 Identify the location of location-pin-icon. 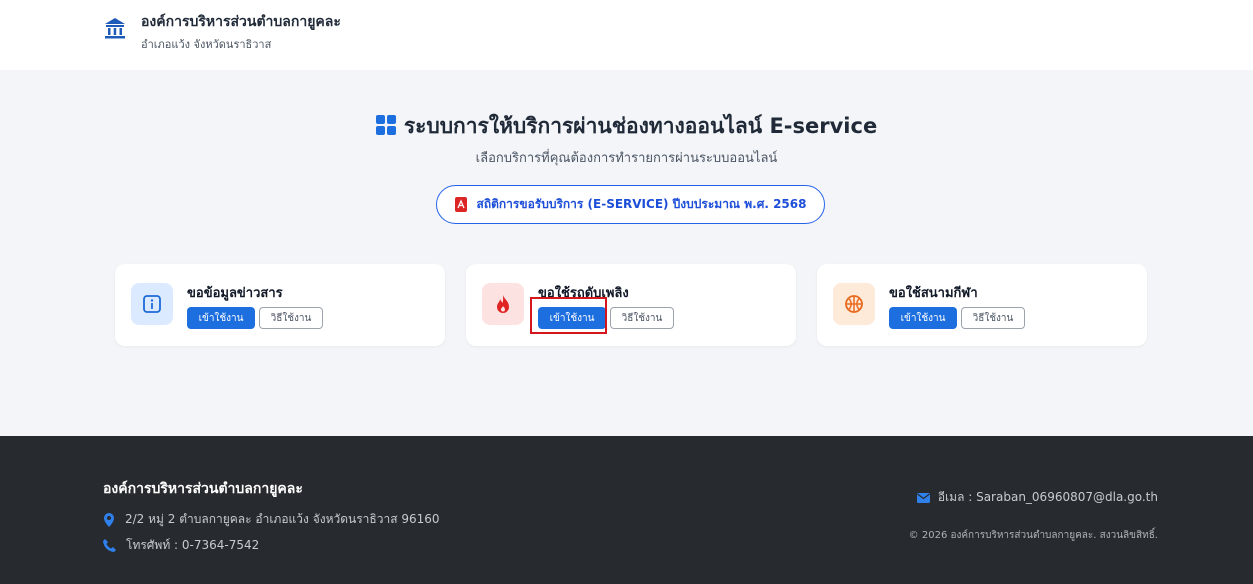
(109, 519).